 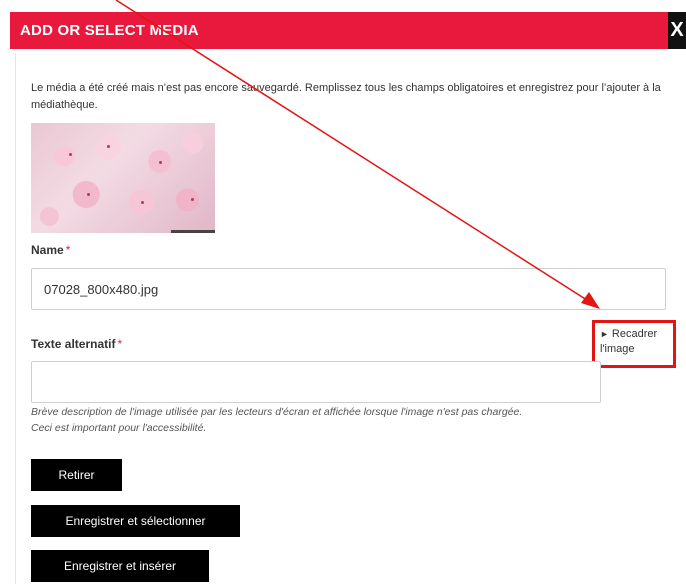 What do you see at coordinates (617, 349) in the screenshot?
I see `recadrer-line-2: l'image` at bounding box center [617, 349].